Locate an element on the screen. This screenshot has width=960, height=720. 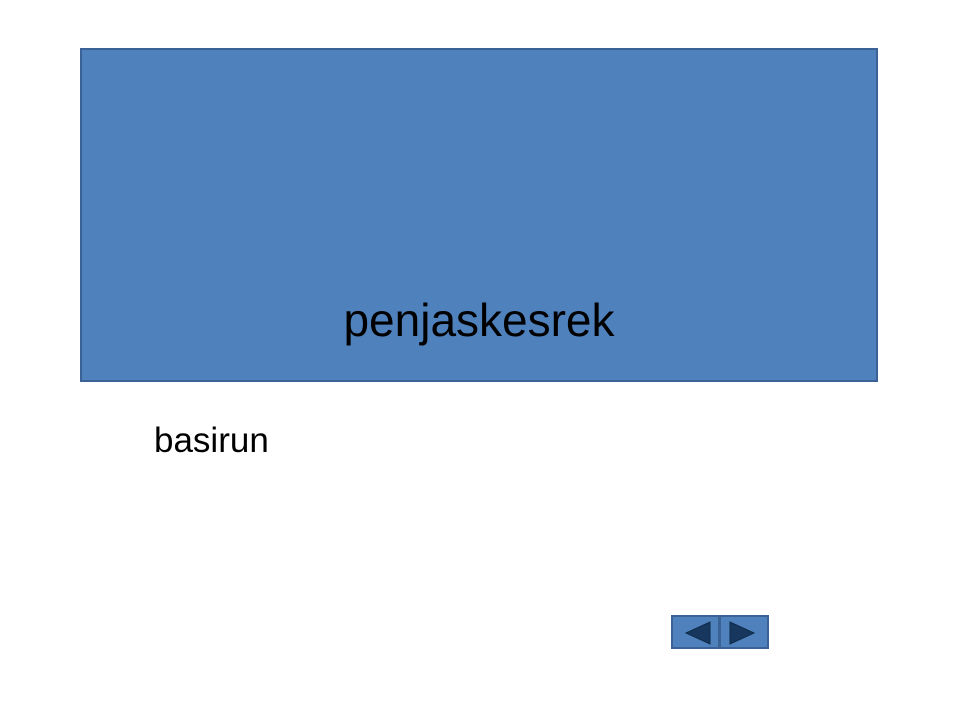
previous-slide-button is located at coordinates (695, 632).